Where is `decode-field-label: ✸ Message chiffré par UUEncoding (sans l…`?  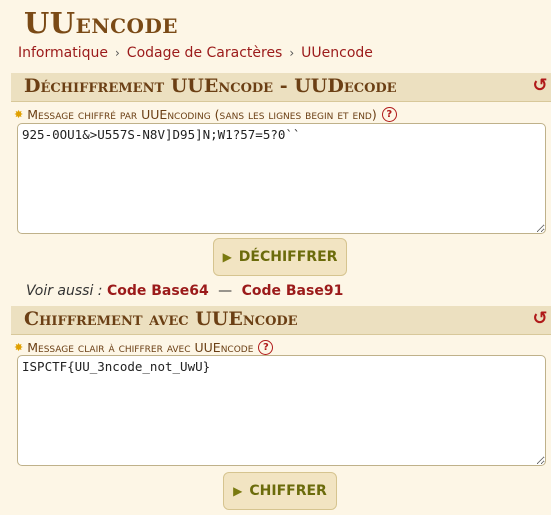 decode-field-label: ✸ Message chiffré par UUEncoding (sans l… is located at coordinates (205, 114).